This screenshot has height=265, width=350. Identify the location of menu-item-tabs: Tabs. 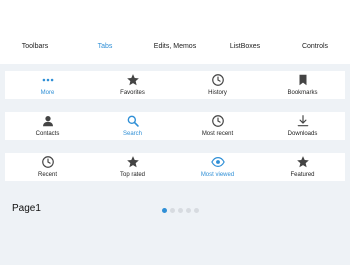
(105, 47).